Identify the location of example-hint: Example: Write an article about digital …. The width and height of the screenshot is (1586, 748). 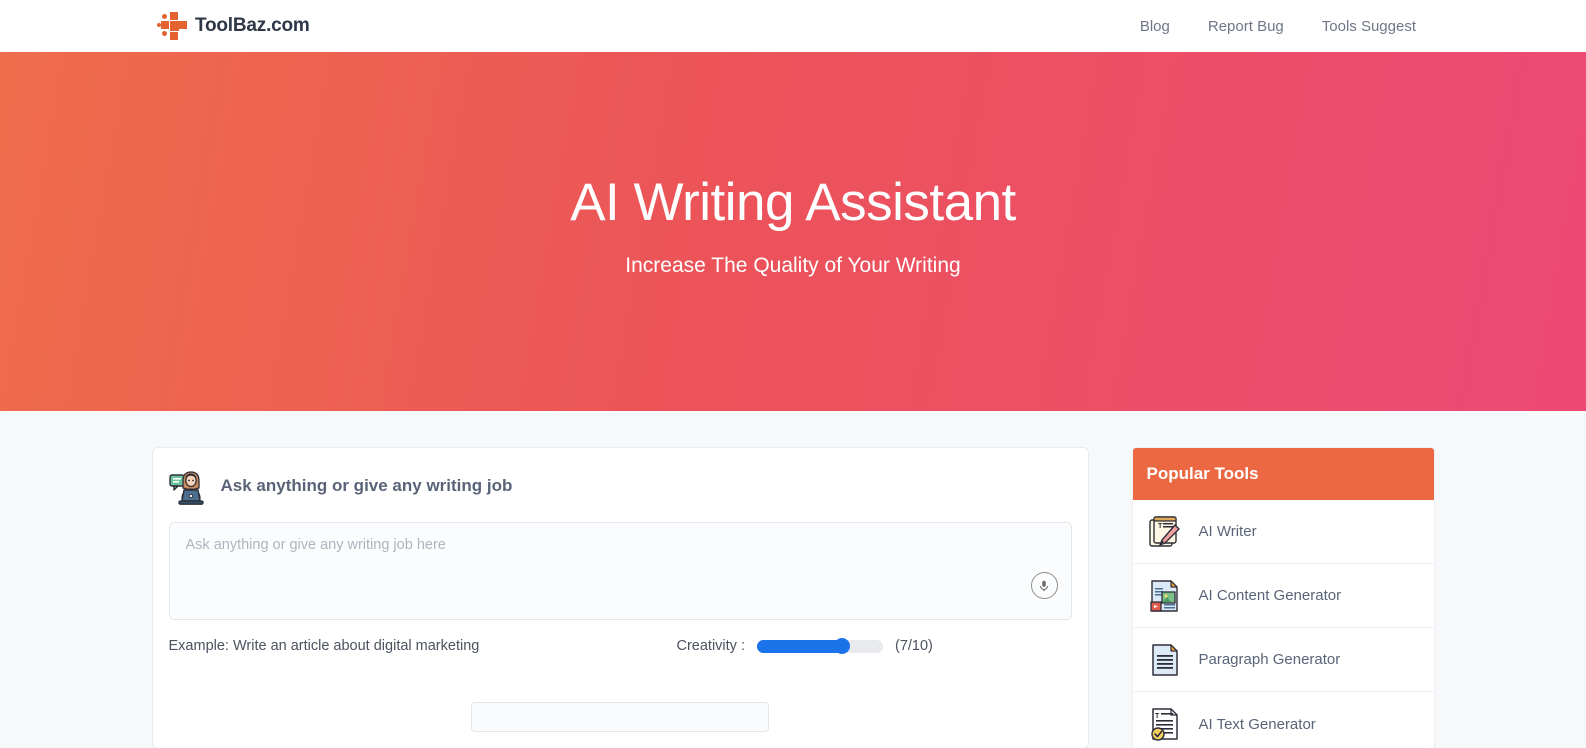
(324, 646).